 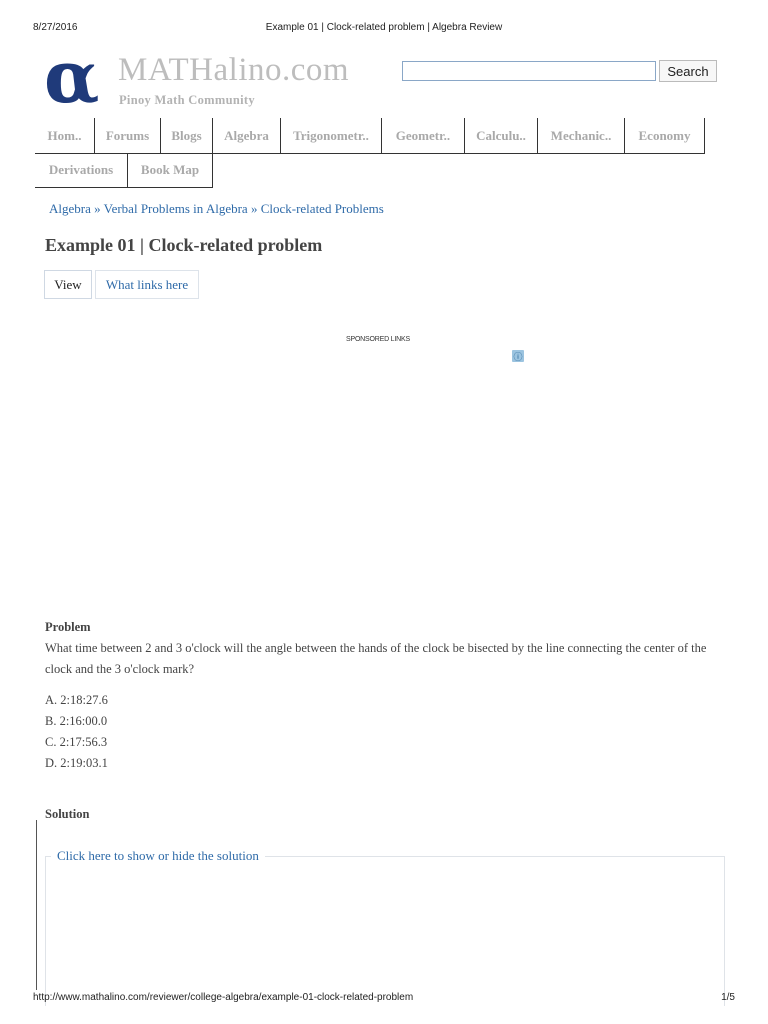 I want to click on page-title: Example 01 | Clock-related problem, so click(x=184, y=245).